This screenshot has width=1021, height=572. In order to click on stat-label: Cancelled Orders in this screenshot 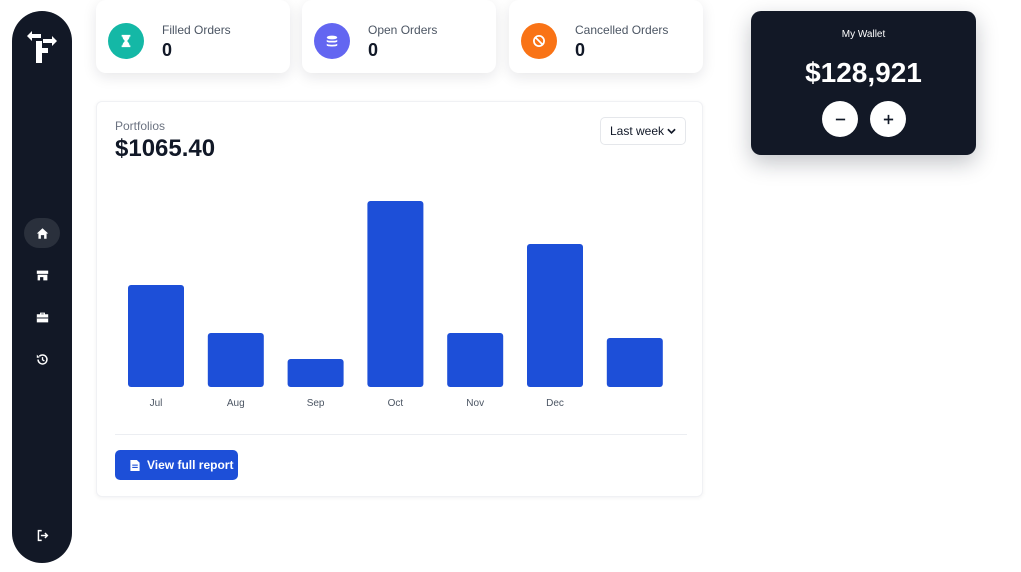, I will do `click(622, 30)`.